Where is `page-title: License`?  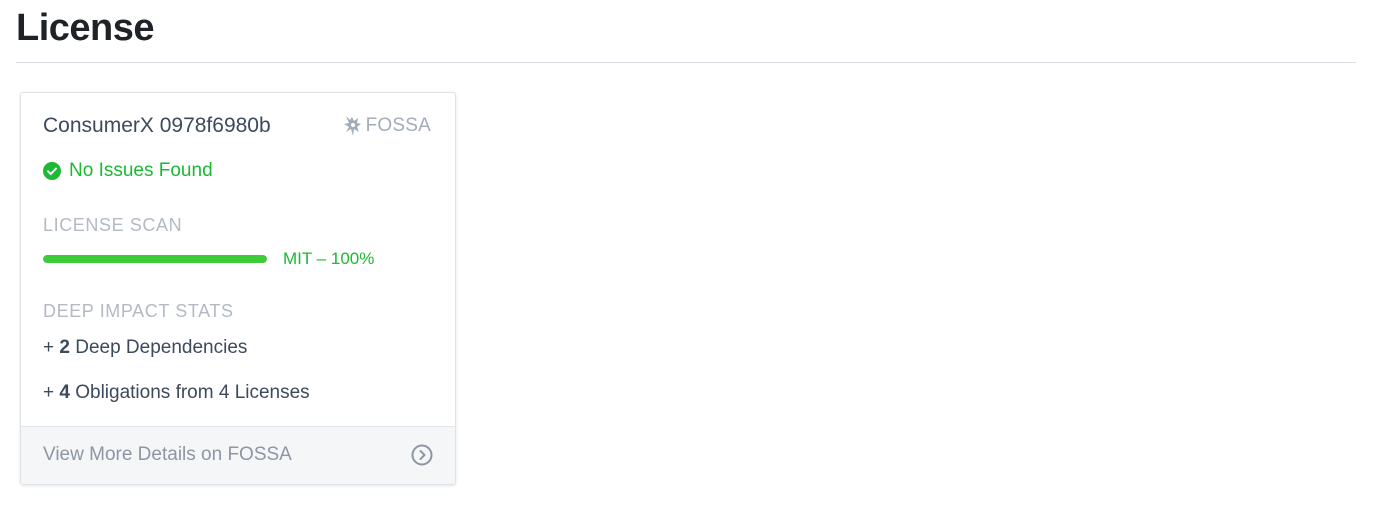
page-title: License is located at coordinates (85, 28).